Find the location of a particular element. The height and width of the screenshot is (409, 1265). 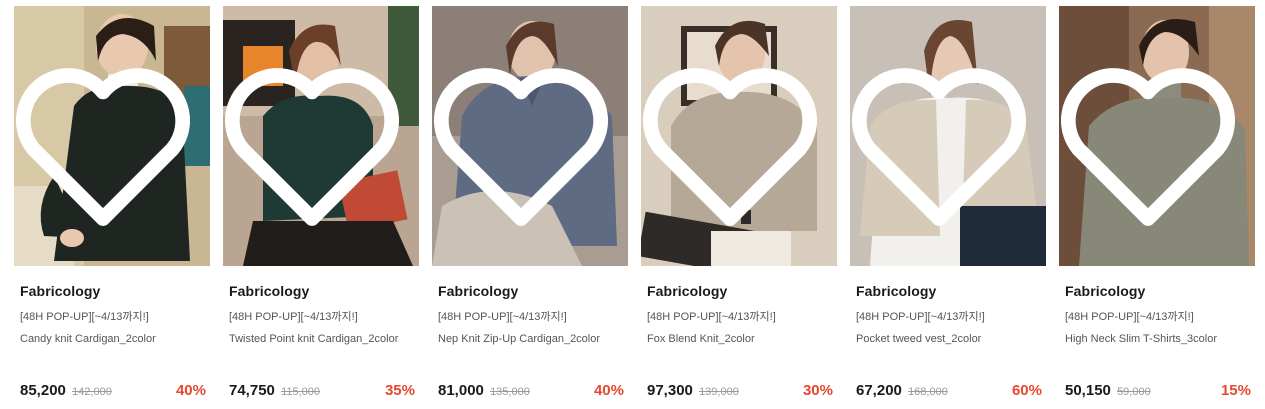

price-row: 74,750 115,000 35% is located at coordinates (322, 392).